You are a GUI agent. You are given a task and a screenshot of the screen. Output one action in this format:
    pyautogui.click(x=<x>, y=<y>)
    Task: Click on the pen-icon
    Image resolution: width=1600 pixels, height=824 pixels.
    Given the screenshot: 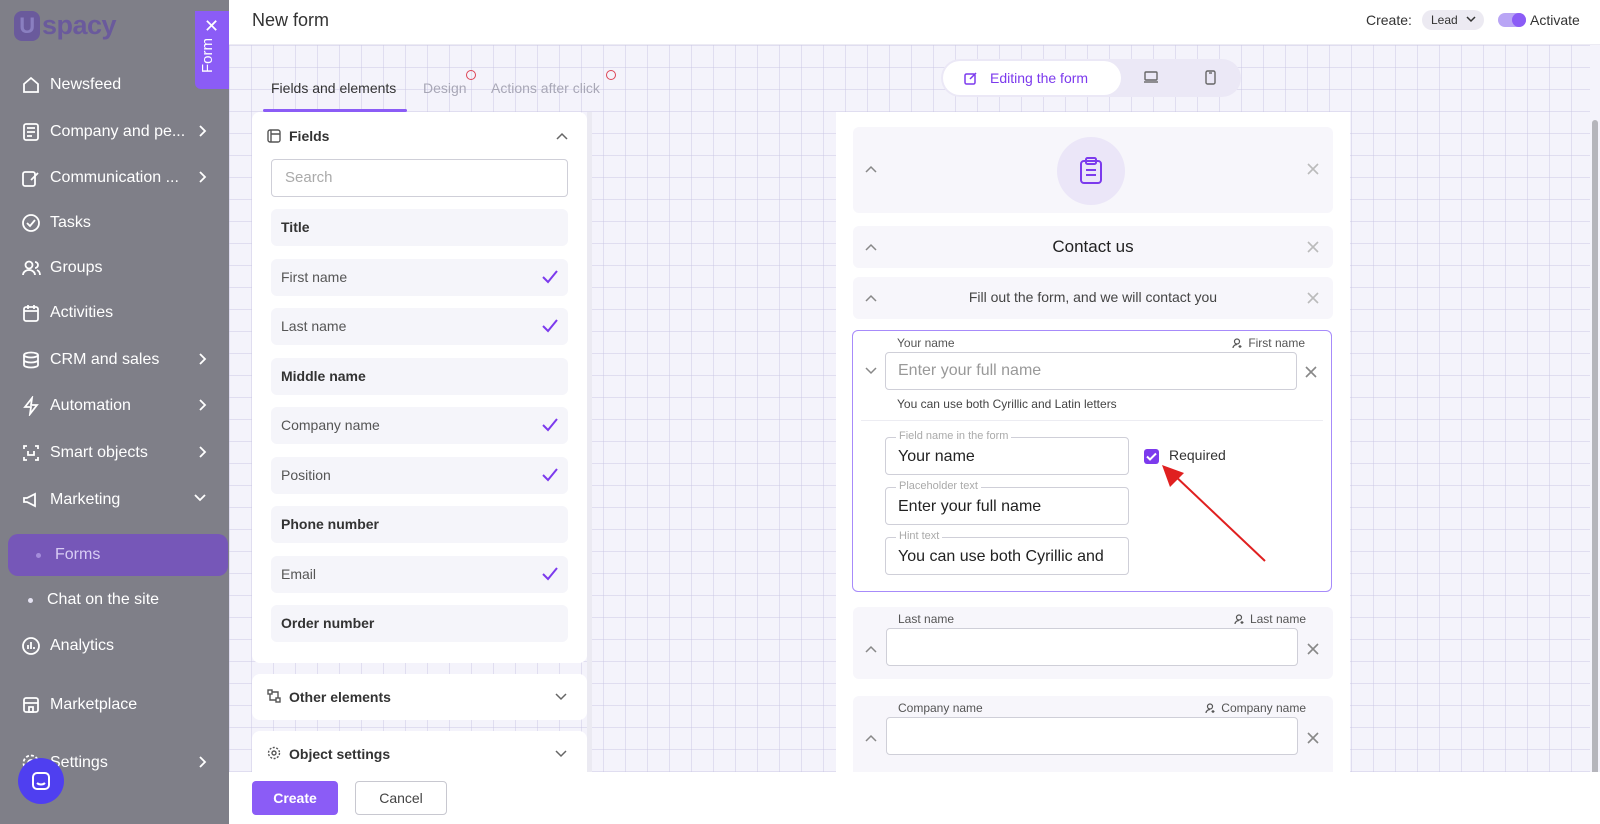 What is the action you would take?
    pyautogui.click(x=31, y=178)
    